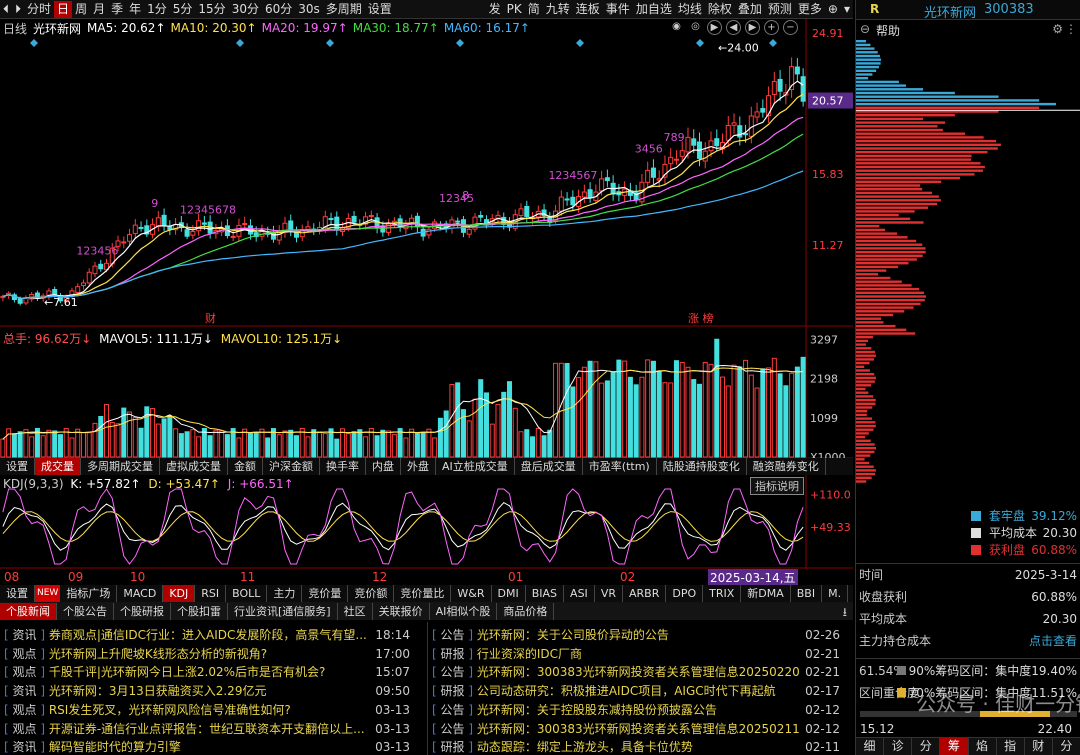 This screenshot has width=1080, height=755. What do you see at coordinates (636, 691) in the screenshot?
I see `news-item: [ 研报 ] 公司动态研究：积极推进AIDC项目，AIGC时代下再起航 02-17` at bounding box center [636, 691].